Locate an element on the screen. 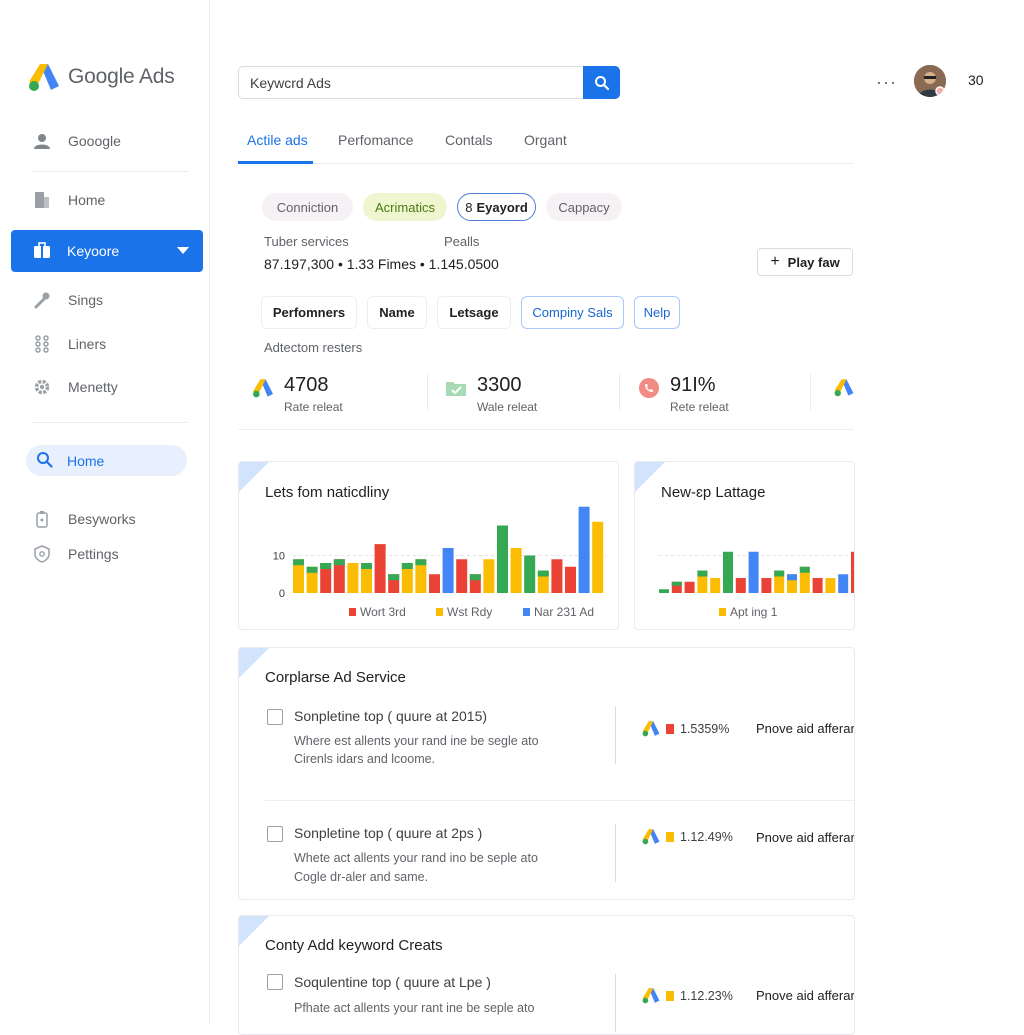 The height and width of the screenshot is (1035, 1024). section-label: Adtectom resters is located at coordinates (313, 347).